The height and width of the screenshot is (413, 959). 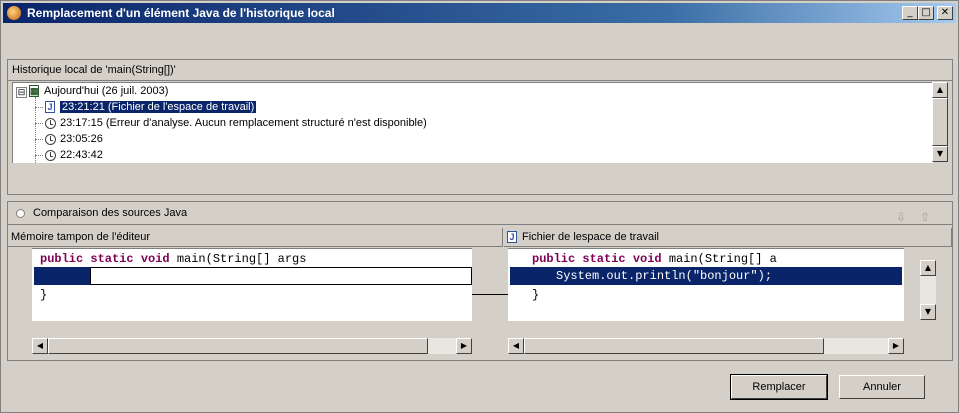 What do you see at coordinates (490, 294) in the screenshot?
I see `diff-connector` at bounding box center [490, 294].